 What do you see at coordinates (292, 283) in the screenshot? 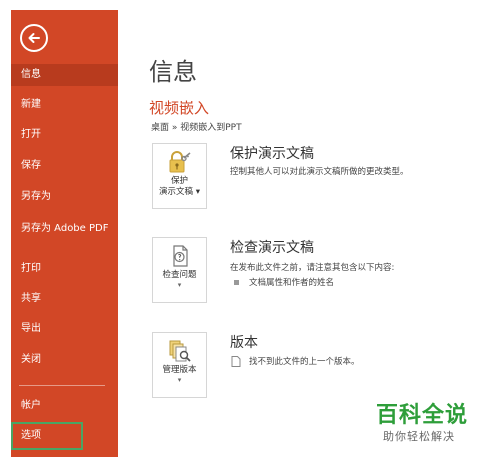
I see `inspect-bullet-text: 文档属性和作者的姓名` at bounding box center [292, 283].